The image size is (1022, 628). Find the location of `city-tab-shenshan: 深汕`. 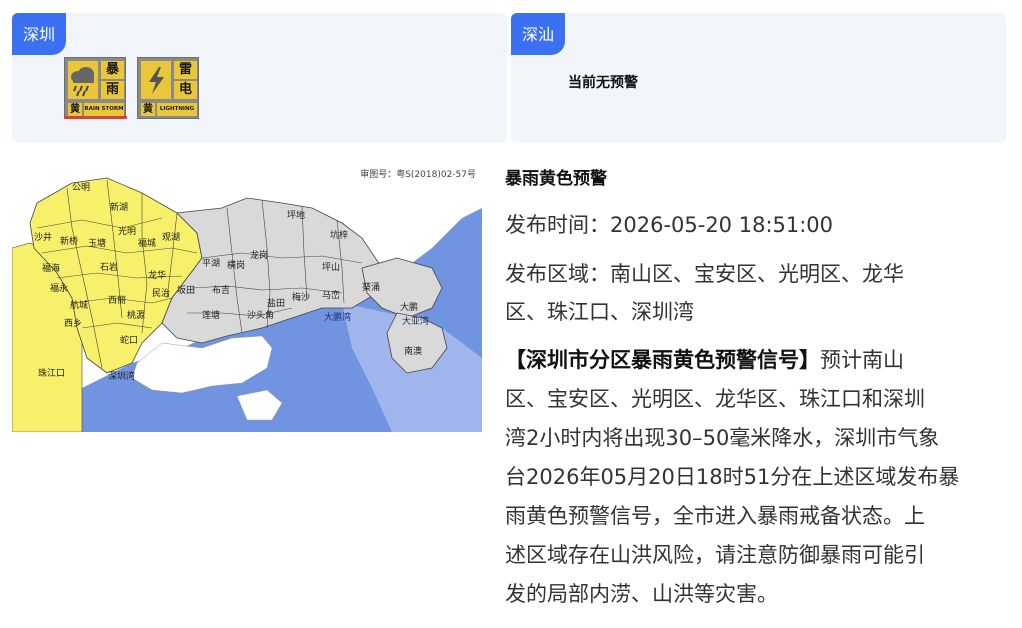

city-tab-shenshan: 深汕 is located at coordinates (538, 34).